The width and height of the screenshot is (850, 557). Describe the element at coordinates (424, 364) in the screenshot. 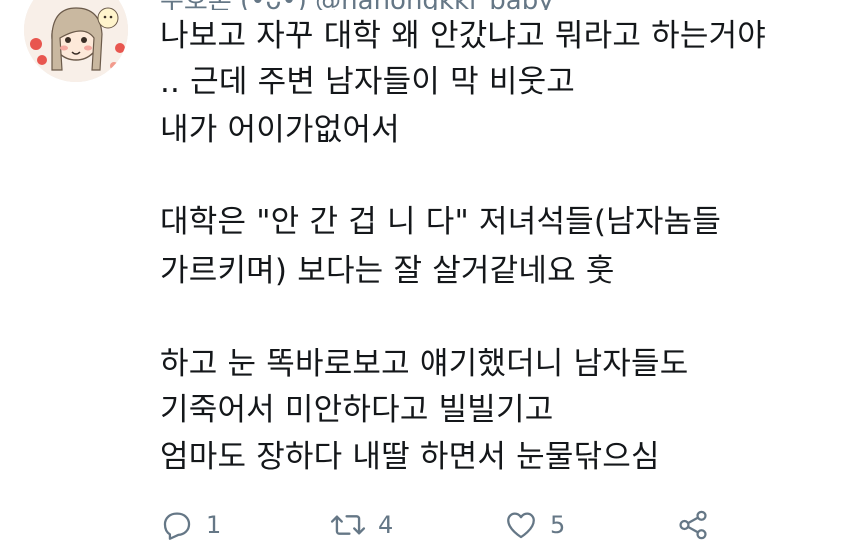

I see `tweet-line: 하고 눈 똑바로보고 얘기했더니 남자들도` at that location.